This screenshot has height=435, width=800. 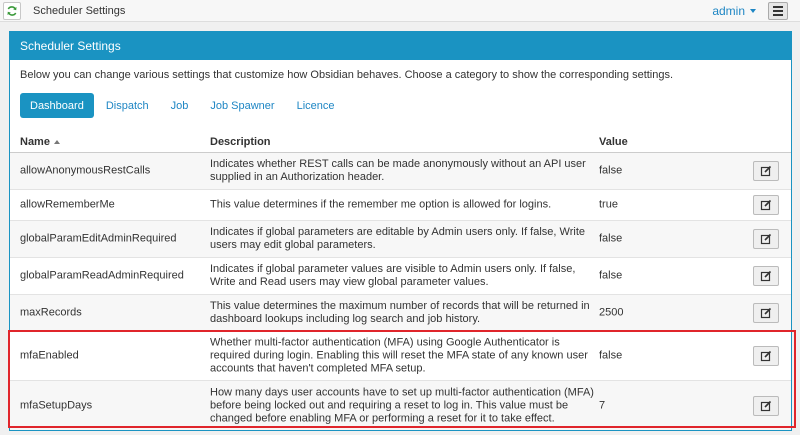 I want to click on setting-name: maxRecords, so click(x=51, y=312).